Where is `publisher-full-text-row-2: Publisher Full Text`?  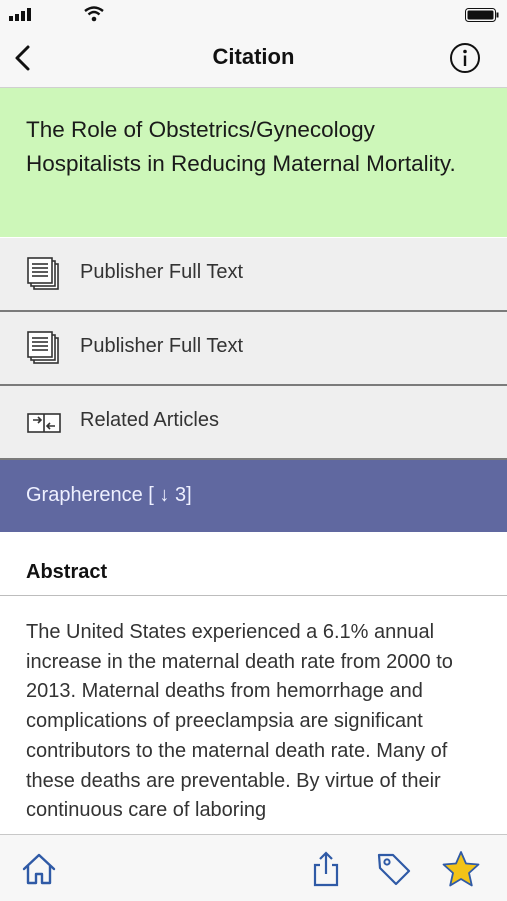 publisher-full-text-row-2: Publisher Full Text is located at coordinates (253, 349).